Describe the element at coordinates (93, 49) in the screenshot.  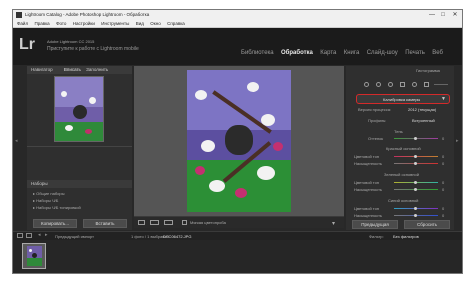
I see `identity-line2: Приступите к работе с Lightroom mobile` at that location.